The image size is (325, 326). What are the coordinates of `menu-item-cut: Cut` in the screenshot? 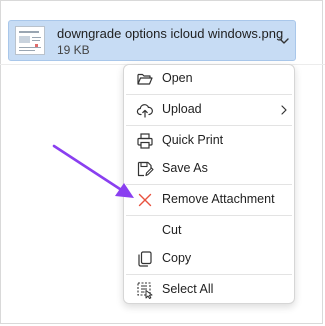 It's located at (209, 231).